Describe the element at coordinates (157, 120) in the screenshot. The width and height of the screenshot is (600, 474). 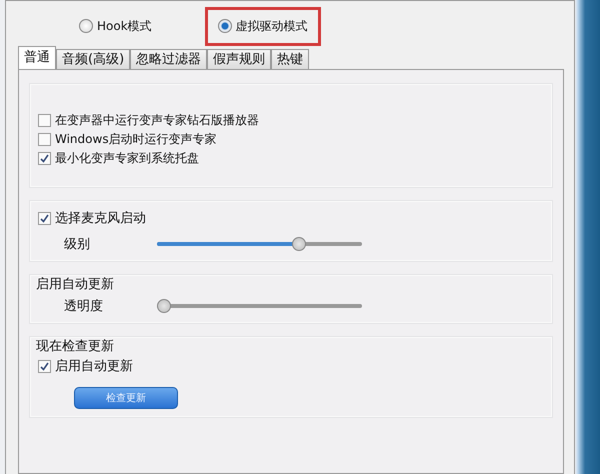
I see `checkbox-label: 在变声器中运行变声专家钻石版播放器` at that location.